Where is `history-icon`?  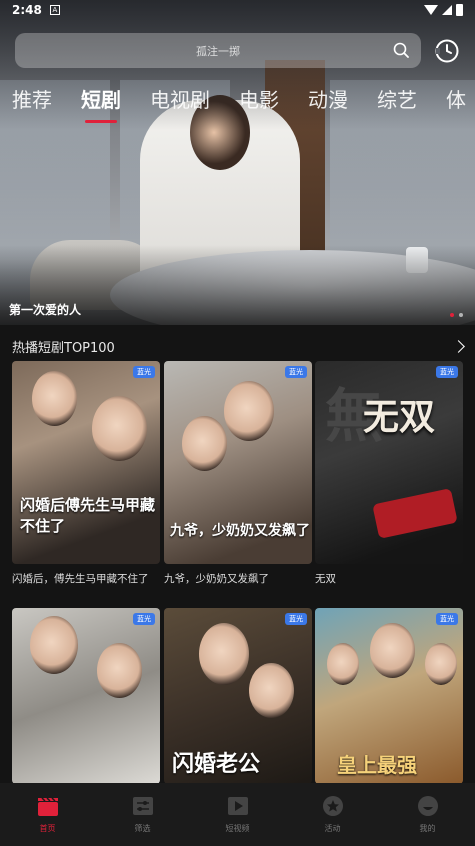 history-icon is located at coordinates (447, 51).